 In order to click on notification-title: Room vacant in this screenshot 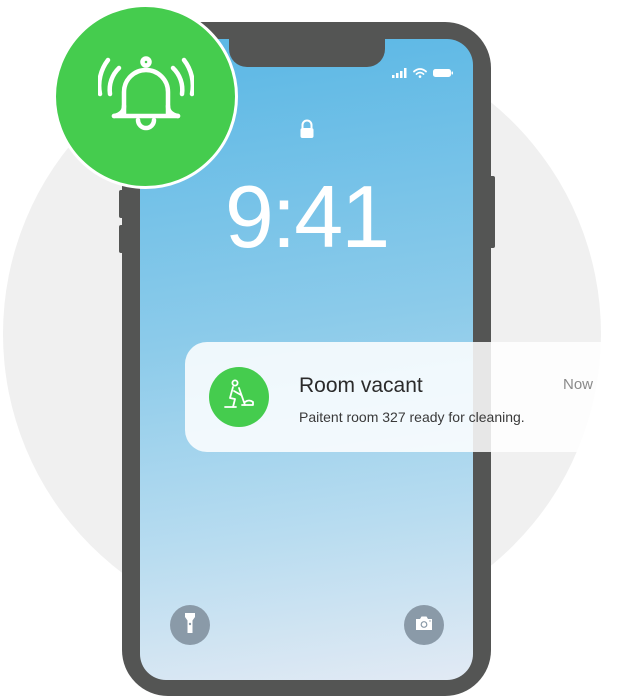, I will do `click(361, 385)`.